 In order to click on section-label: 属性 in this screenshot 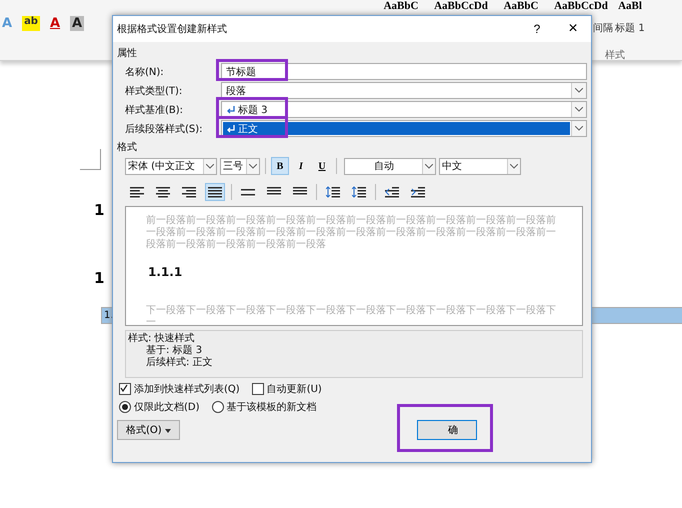, I will do `click(127, 53)`.